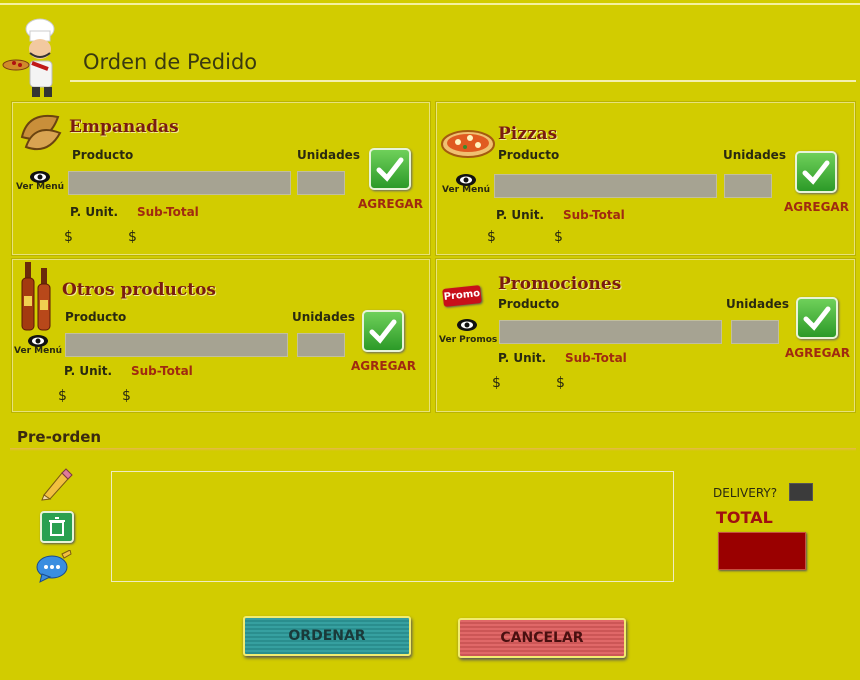 The image size is (860, 680). What do you see at coordinates (462, 295) in the screenshot?
I see `promo-tag: Promo` at bounding box center [462, 295].